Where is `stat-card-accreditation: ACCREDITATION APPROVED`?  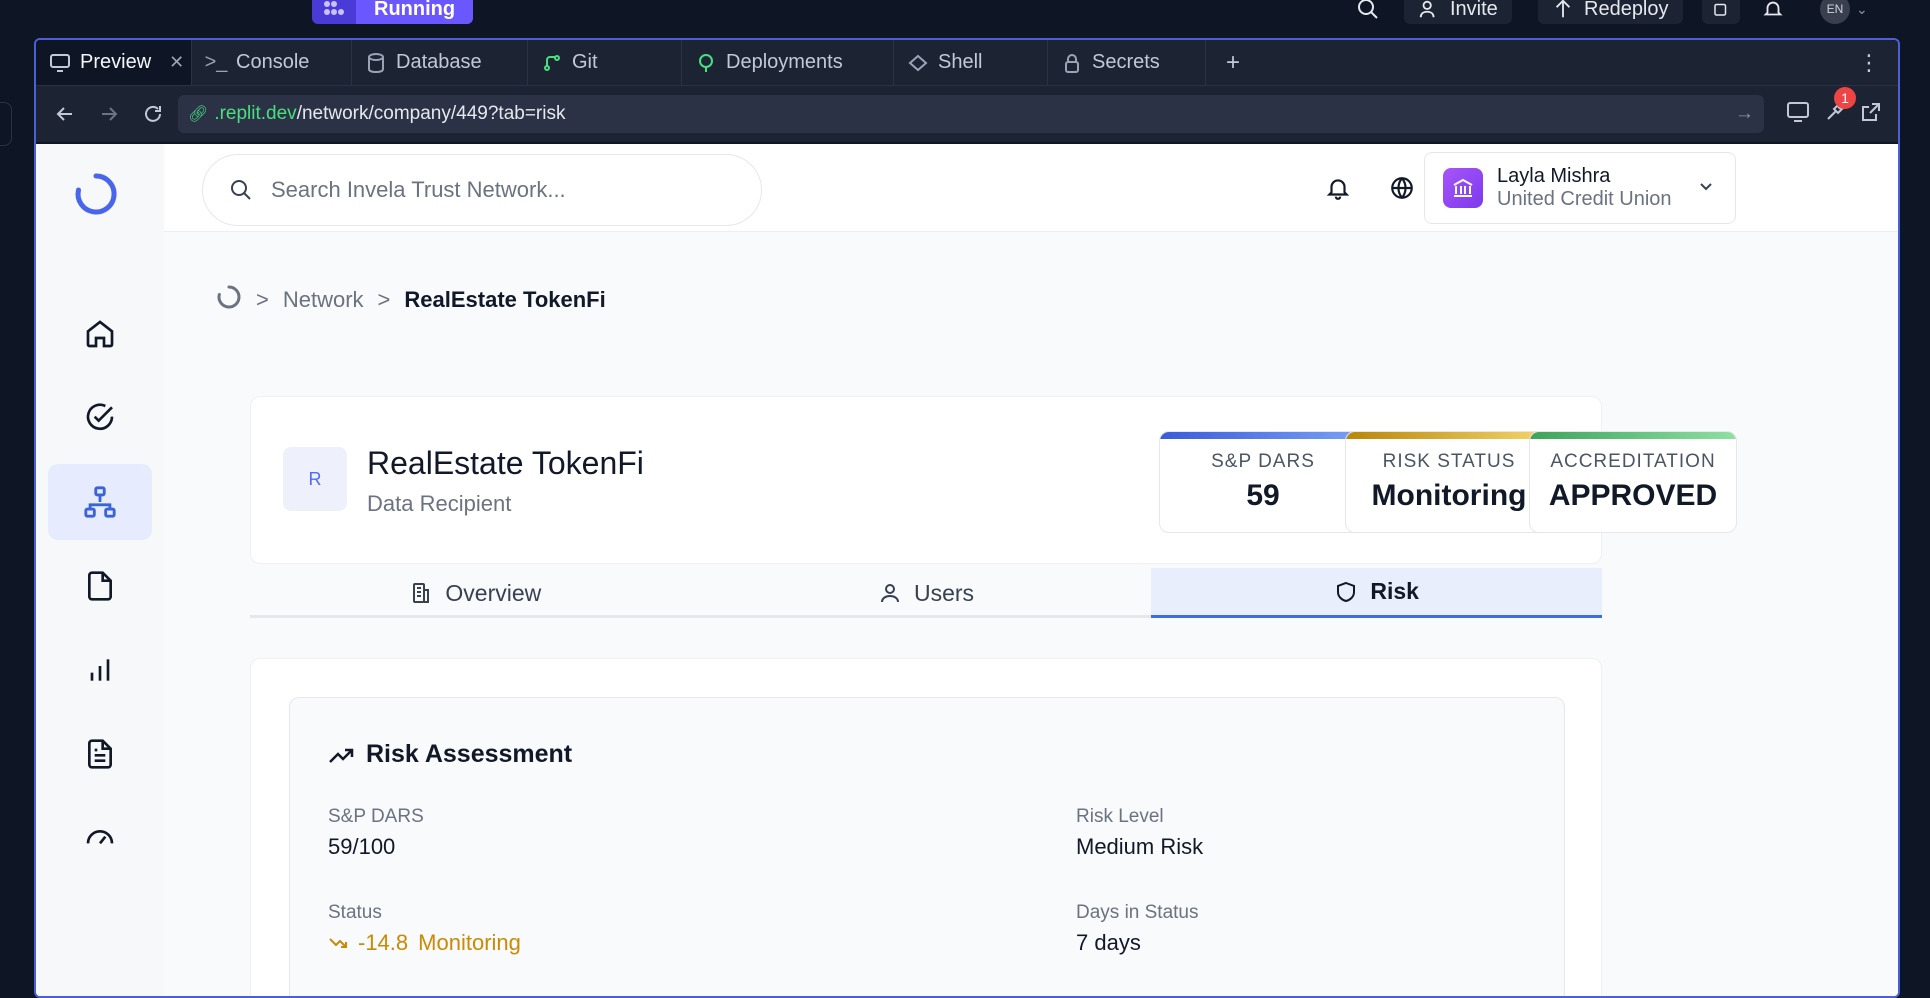
stat-card-accreditation: ACCREDITATION APPROVED is located at coordinates (1633, 482).